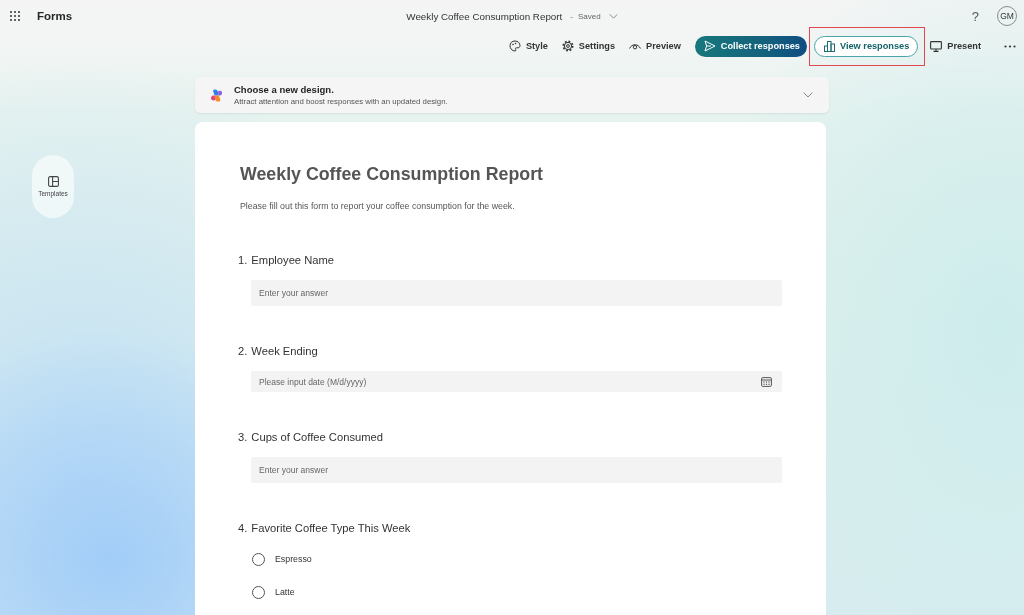  What do you see at coordinates (635, 46) in the screenshot?
I see `eye-icon` at bounding box center [635, 46].